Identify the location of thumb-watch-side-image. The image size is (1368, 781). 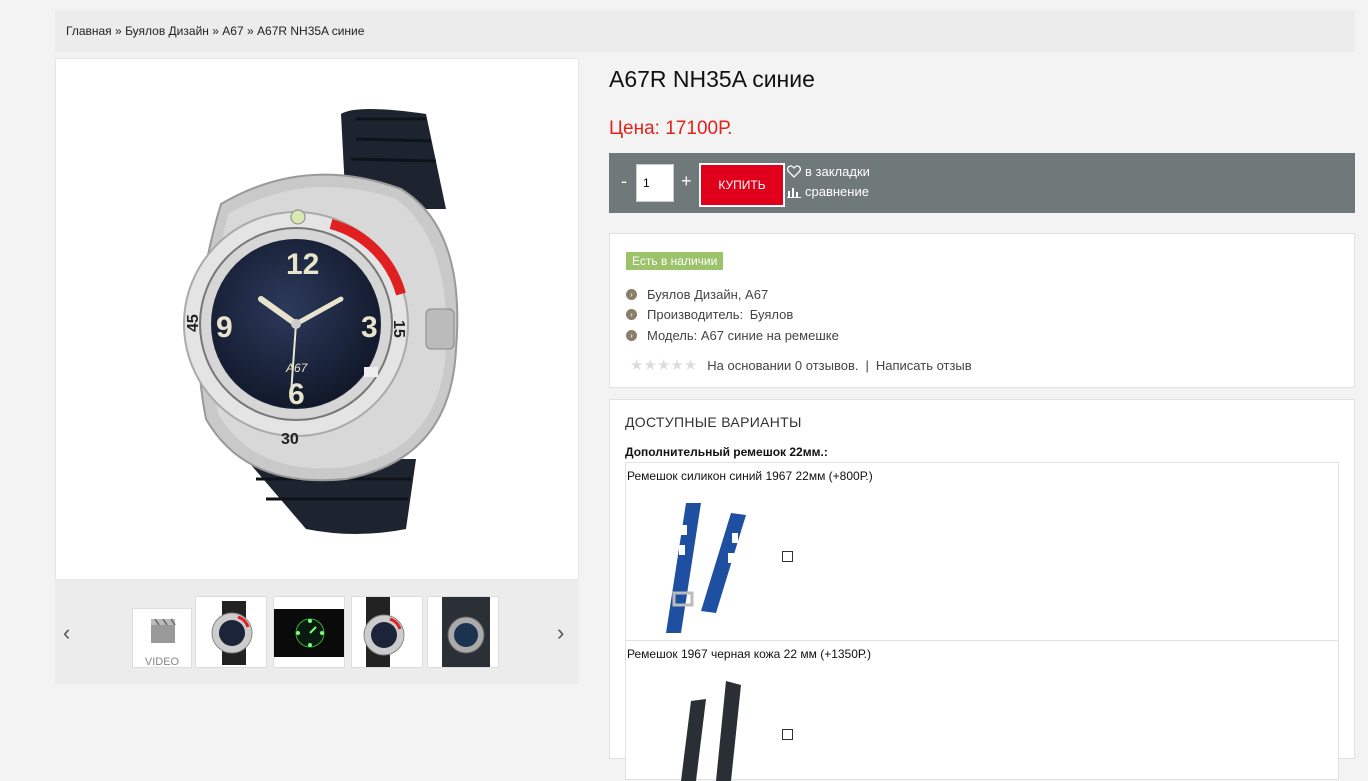
(384, 632).